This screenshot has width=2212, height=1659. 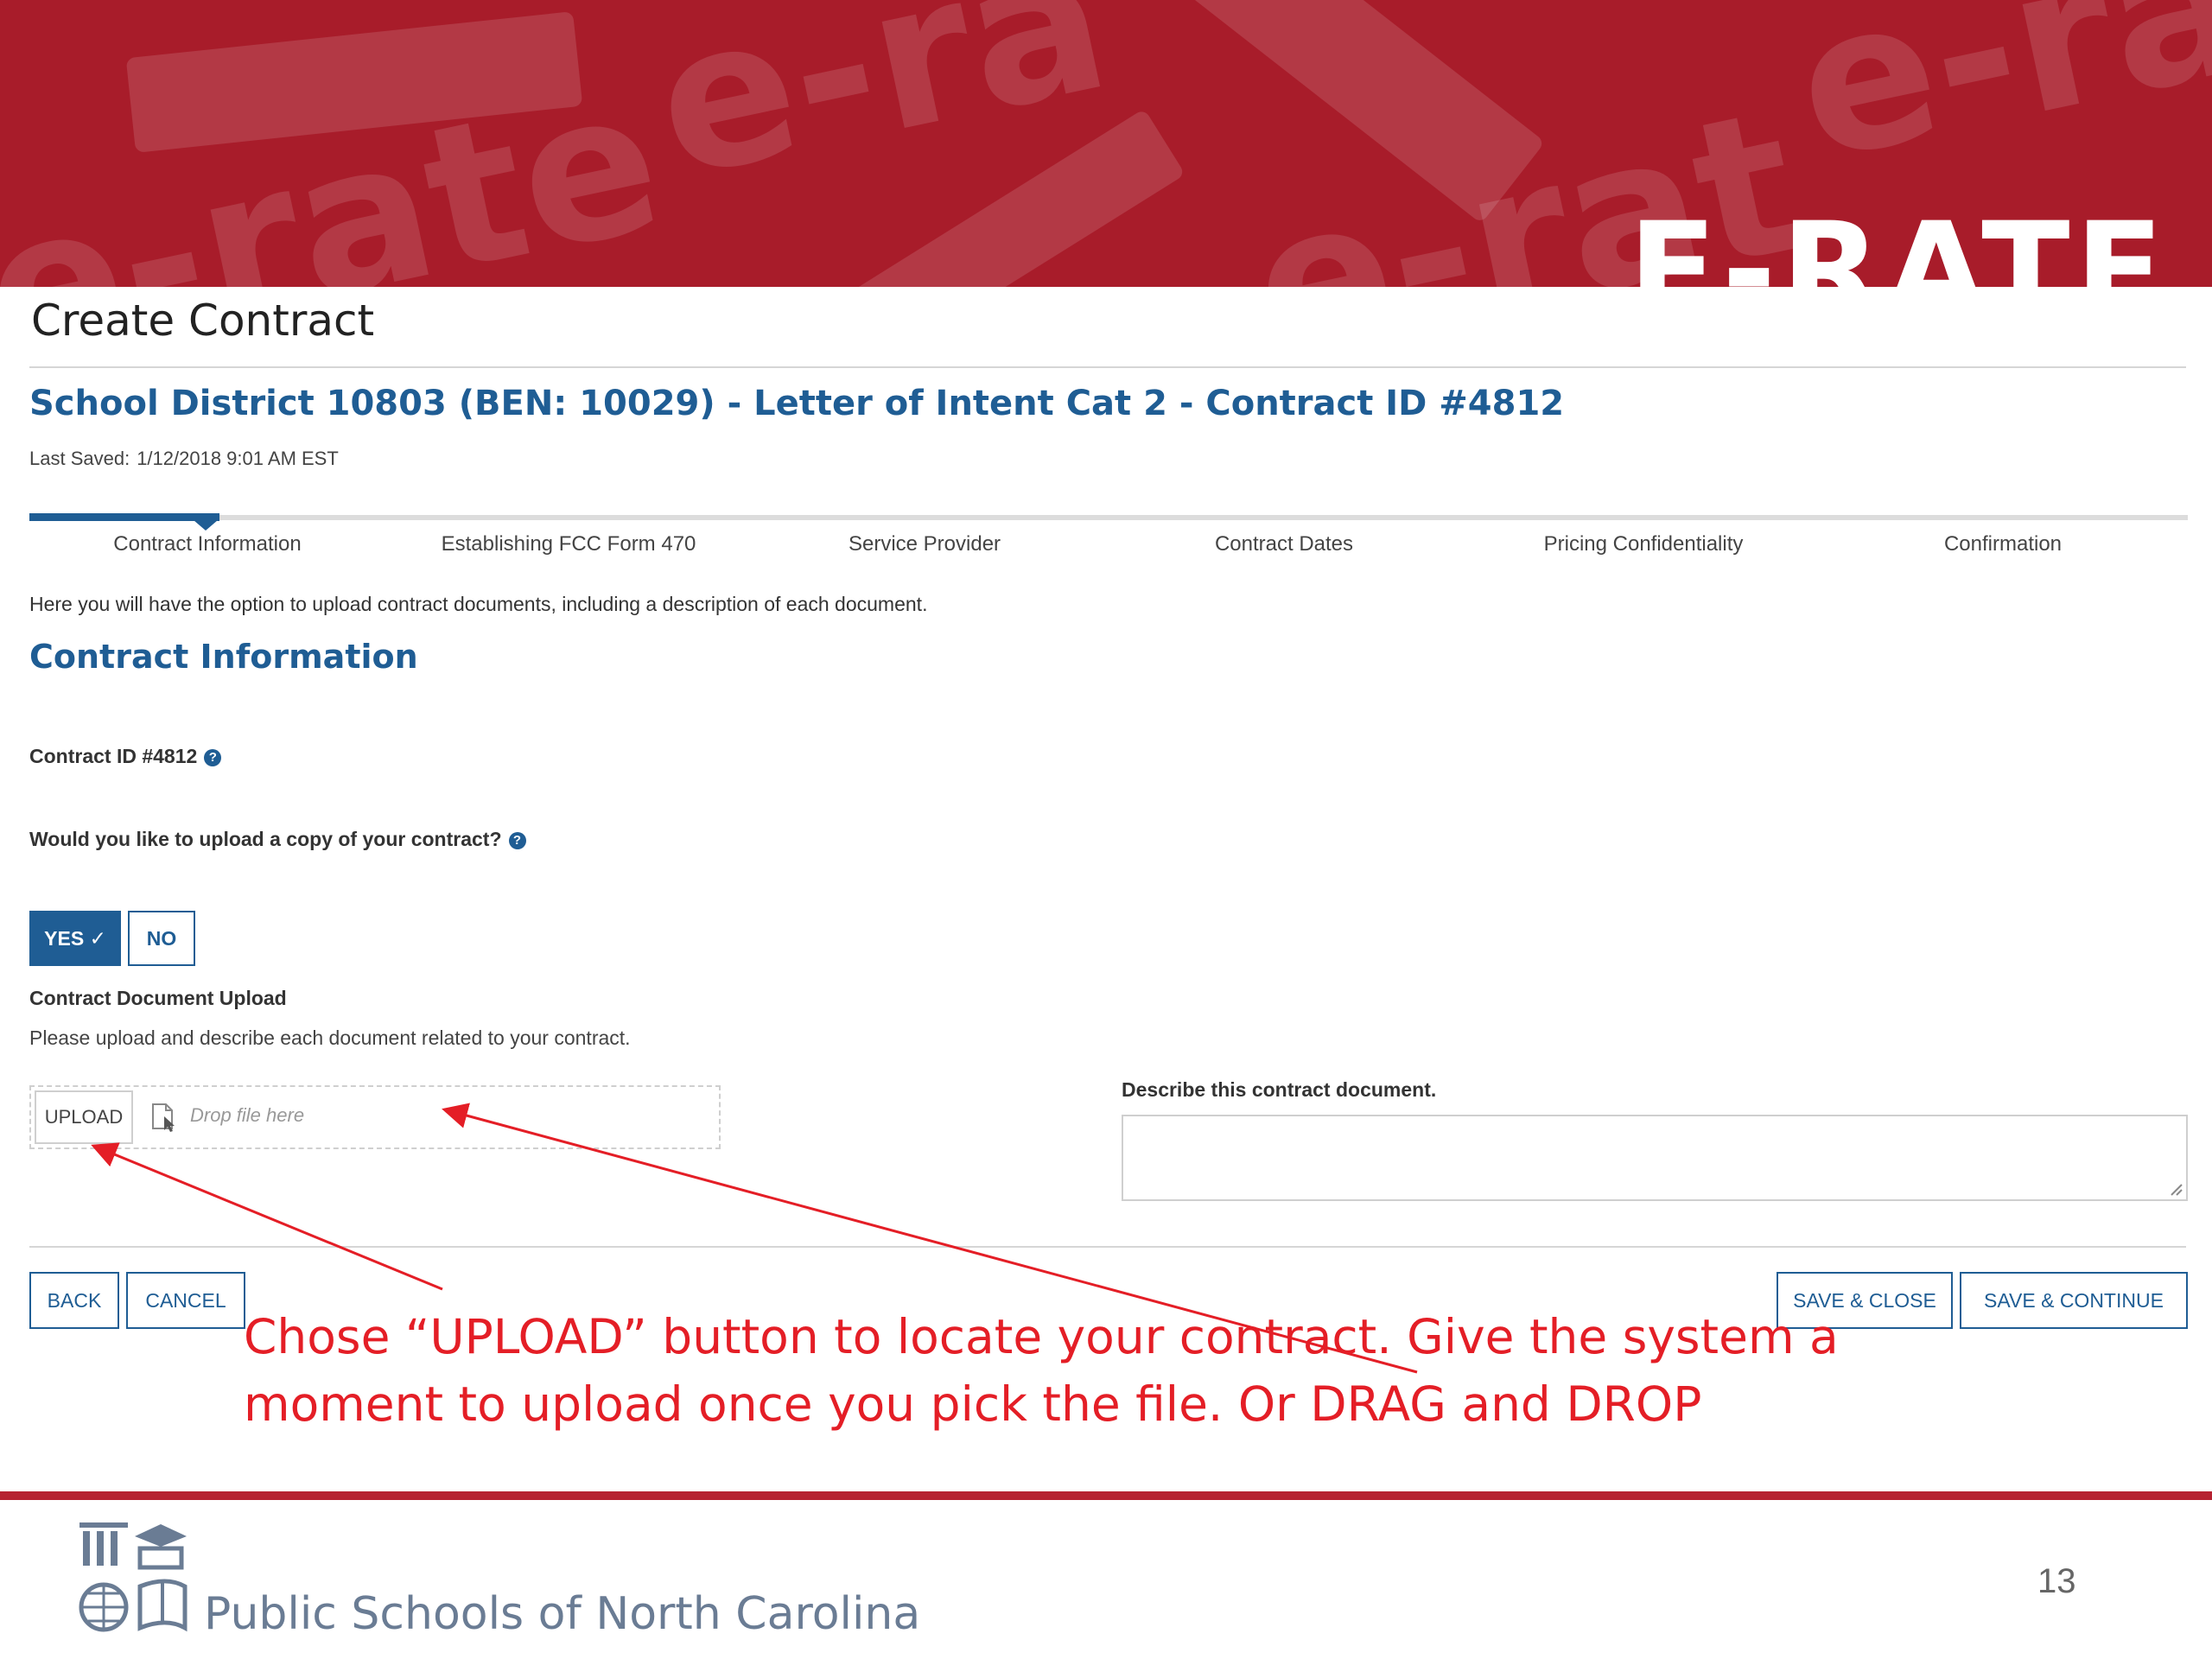 I want to click on stepper-caret-icon, so click(x=206, y=525).